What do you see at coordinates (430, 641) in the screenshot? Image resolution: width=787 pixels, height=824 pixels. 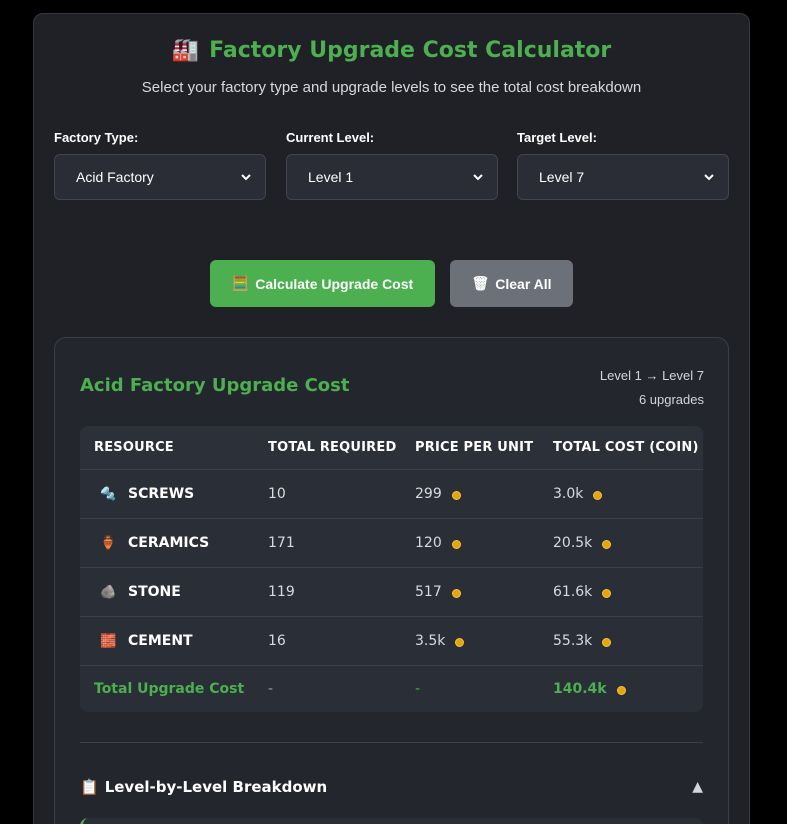 I see `price-value: 3.5k` at bounding box center [430, 641].